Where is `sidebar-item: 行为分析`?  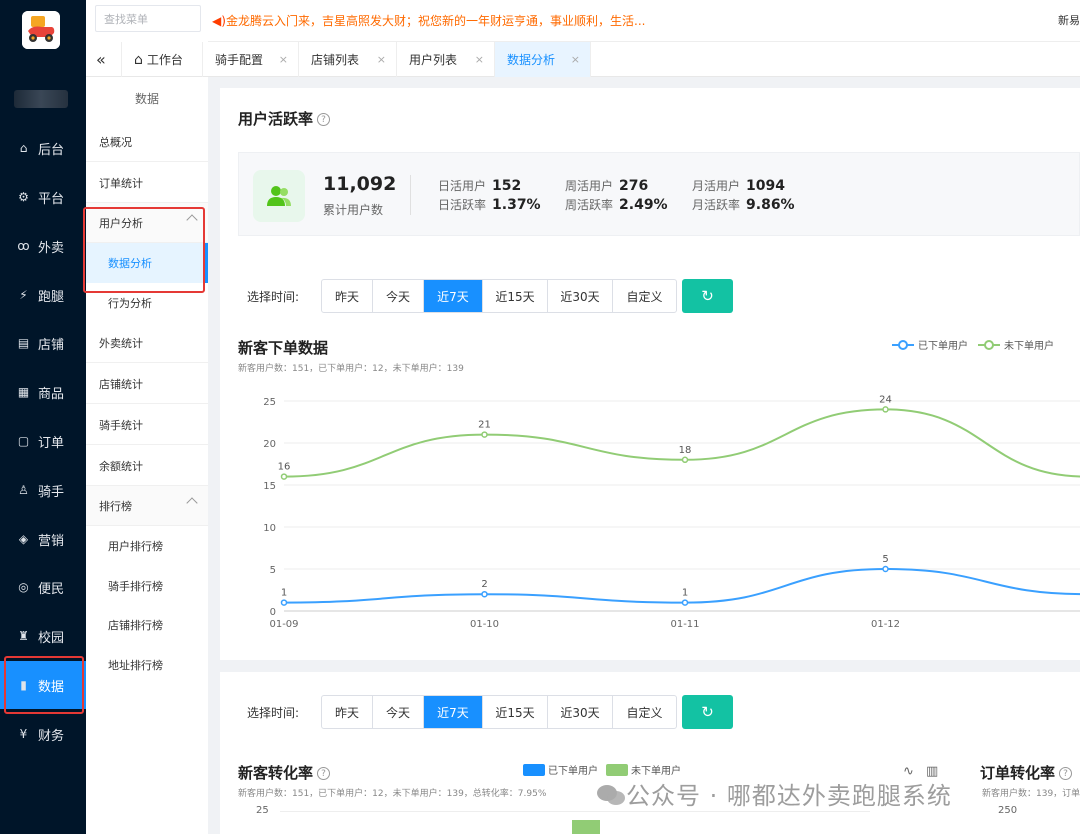 sidebar-item: 行为分析 is located at coordinates (147, 303).